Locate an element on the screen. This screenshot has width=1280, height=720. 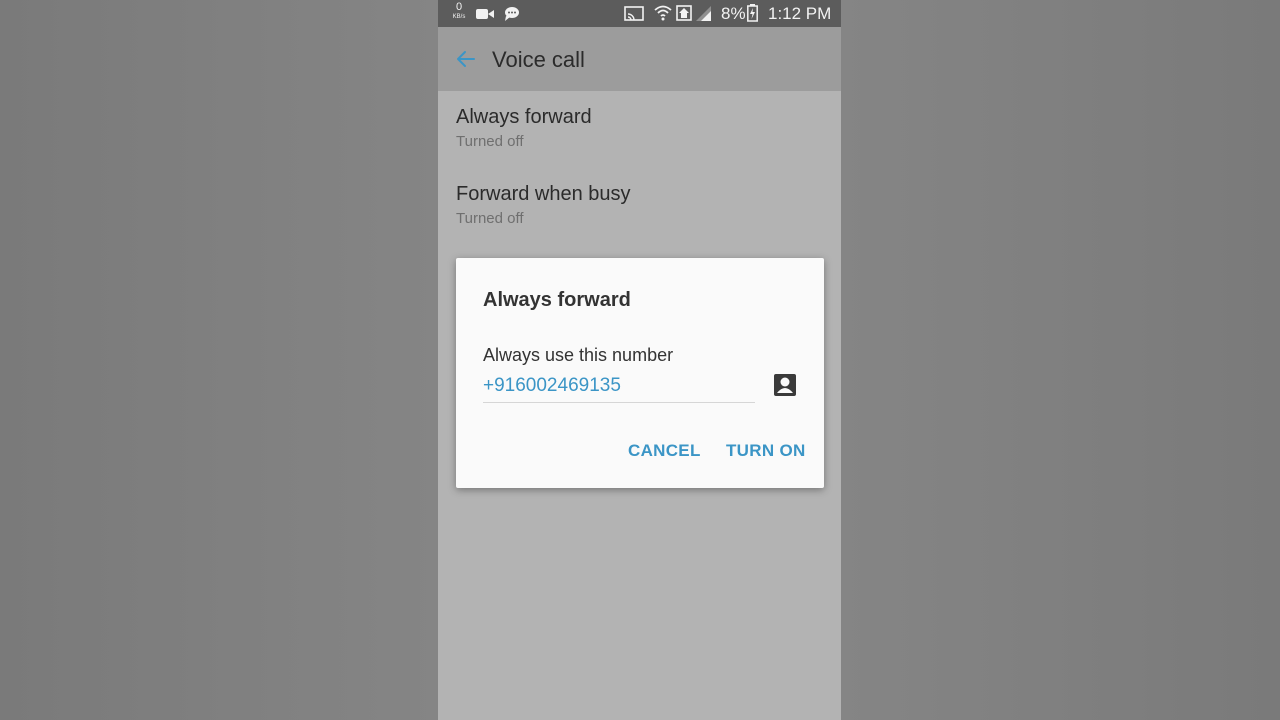
setting-always-forward: Always forward Turned off is located at coordinates (524, 128).